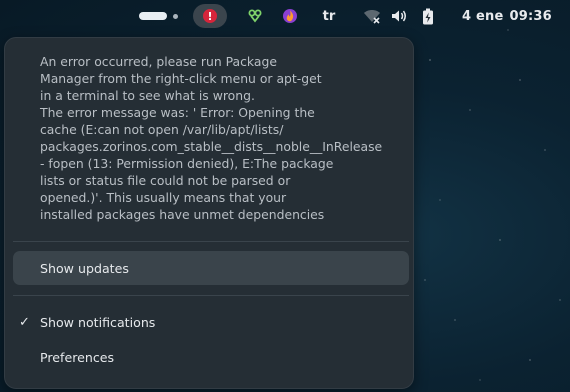 The height and width of the screenshot is (392, 570). Describe the element at coordinates (84, 268) in the screenshot. I see `menu-item-label: Show updates` at that location.